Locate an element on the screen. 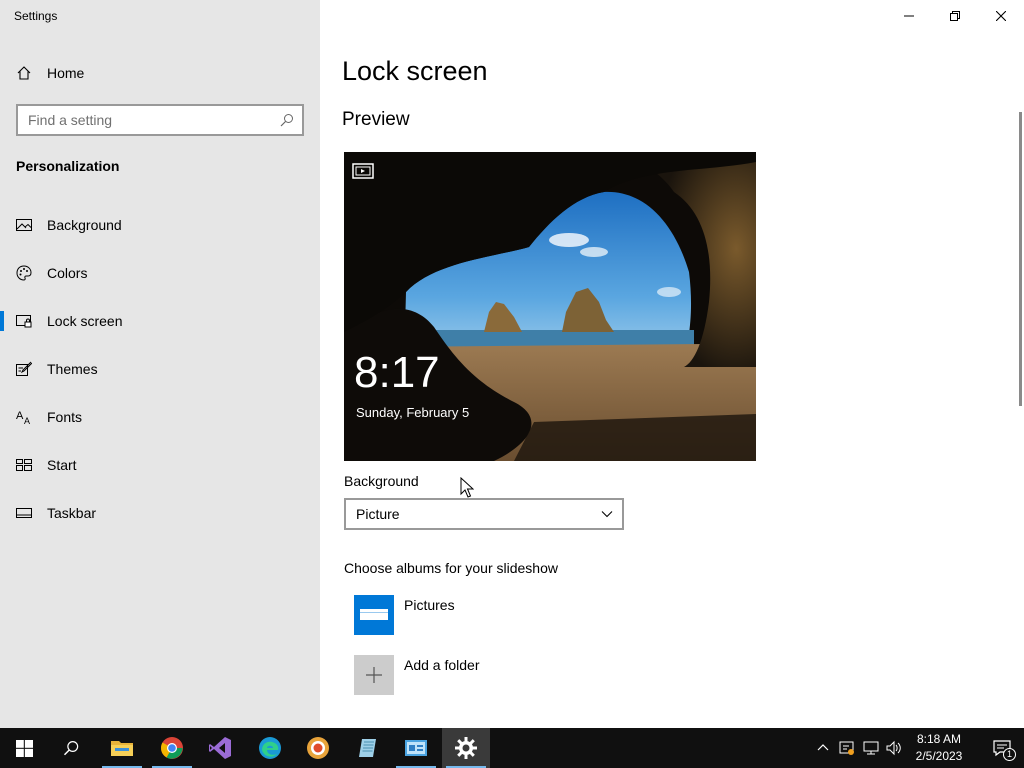 The height and width of the screenshot is (768, 1024). sidebar-item-themes: Themes is located at coordinates (160, 369).